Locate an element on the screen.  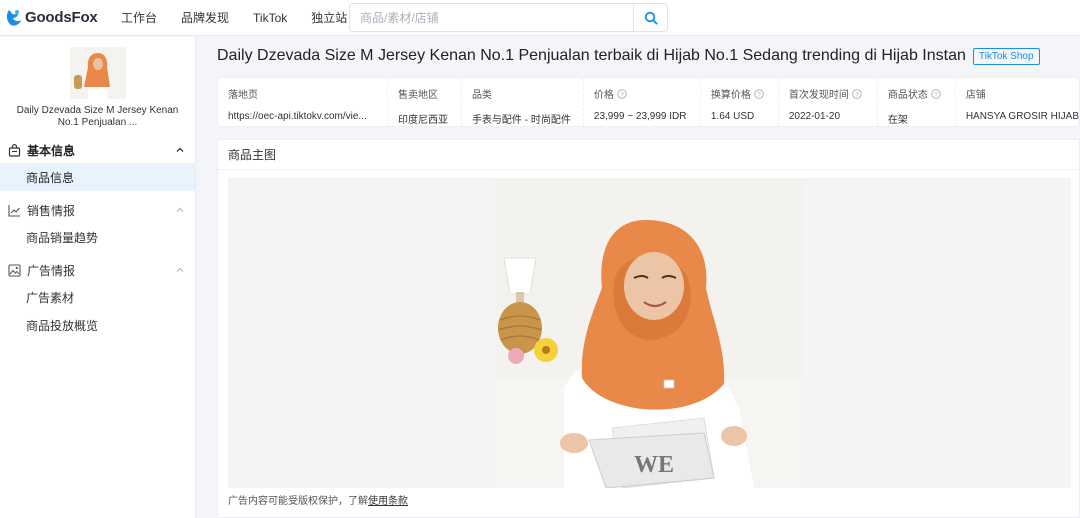
top-bar: GoodsFox 工作台 品牌发现 TikTok 独立站 is located at coordinates (540, 18).